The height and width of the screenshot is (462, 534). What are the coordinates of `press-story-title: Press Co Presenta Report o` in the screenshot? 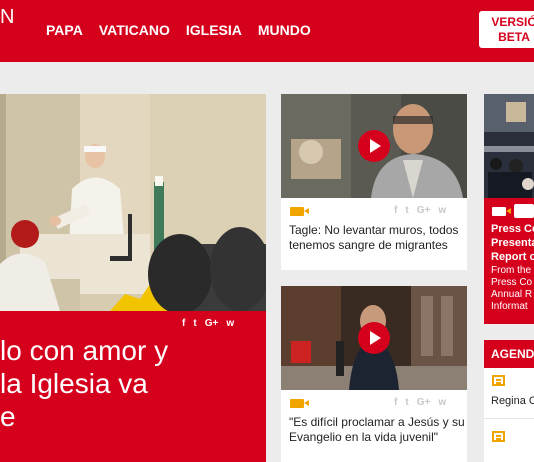 It's located at (512, 243).